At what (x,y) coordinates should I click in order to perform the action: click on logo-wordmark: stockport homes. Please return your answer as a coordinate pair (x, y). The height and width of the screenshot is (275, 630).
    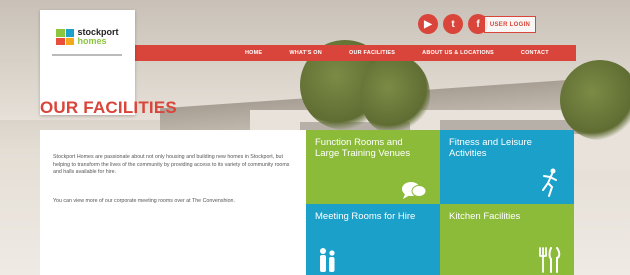
    Looking at the image, I should click on (97, 37).